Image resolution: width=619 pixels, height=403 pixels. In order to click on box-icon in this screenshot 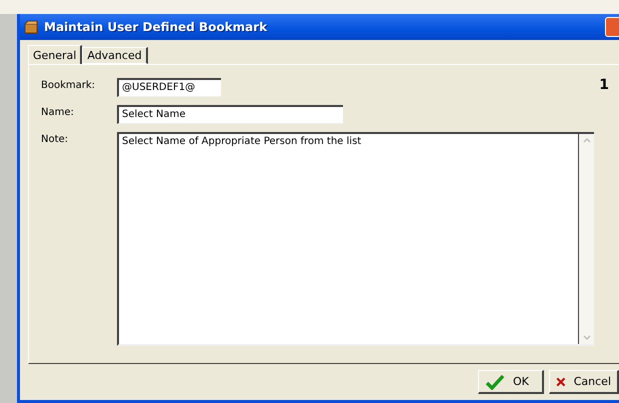, I will do `click(31, 27)`.